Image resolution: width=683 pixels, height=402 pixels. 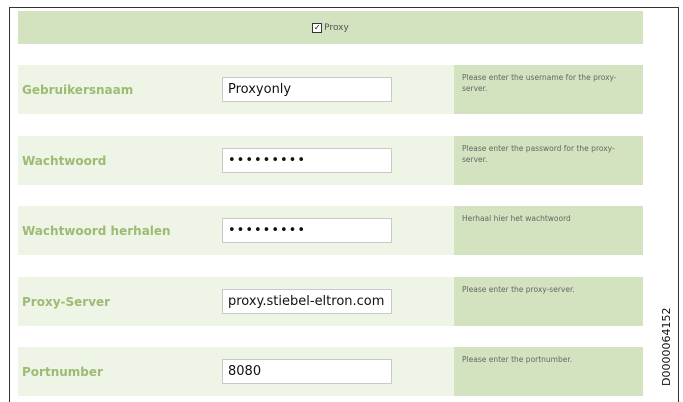 I want to click on port-help: Please enter the portnumber., so click(x=548, y=371).